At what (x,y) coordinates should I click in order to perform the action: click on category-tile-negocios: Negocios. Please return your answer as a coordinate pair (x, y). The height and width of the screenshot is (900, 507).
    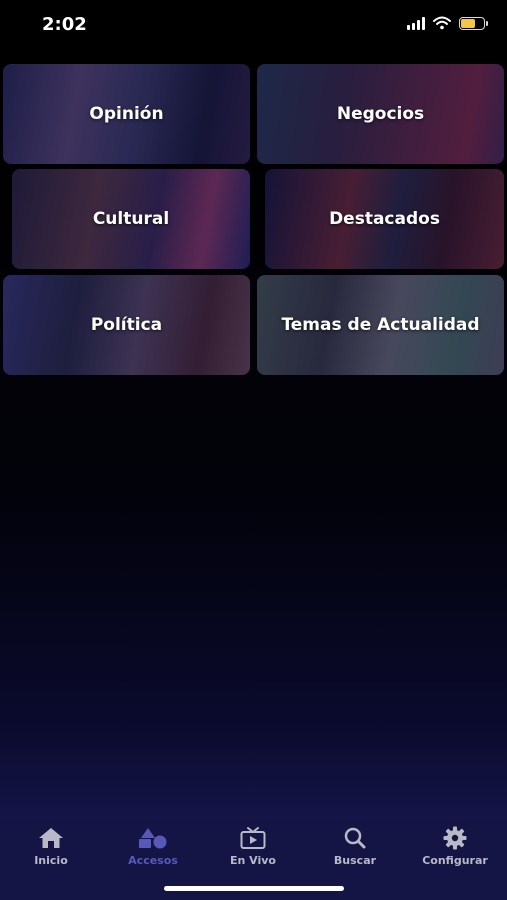
    Looking at the image, I should click on (380, 114).